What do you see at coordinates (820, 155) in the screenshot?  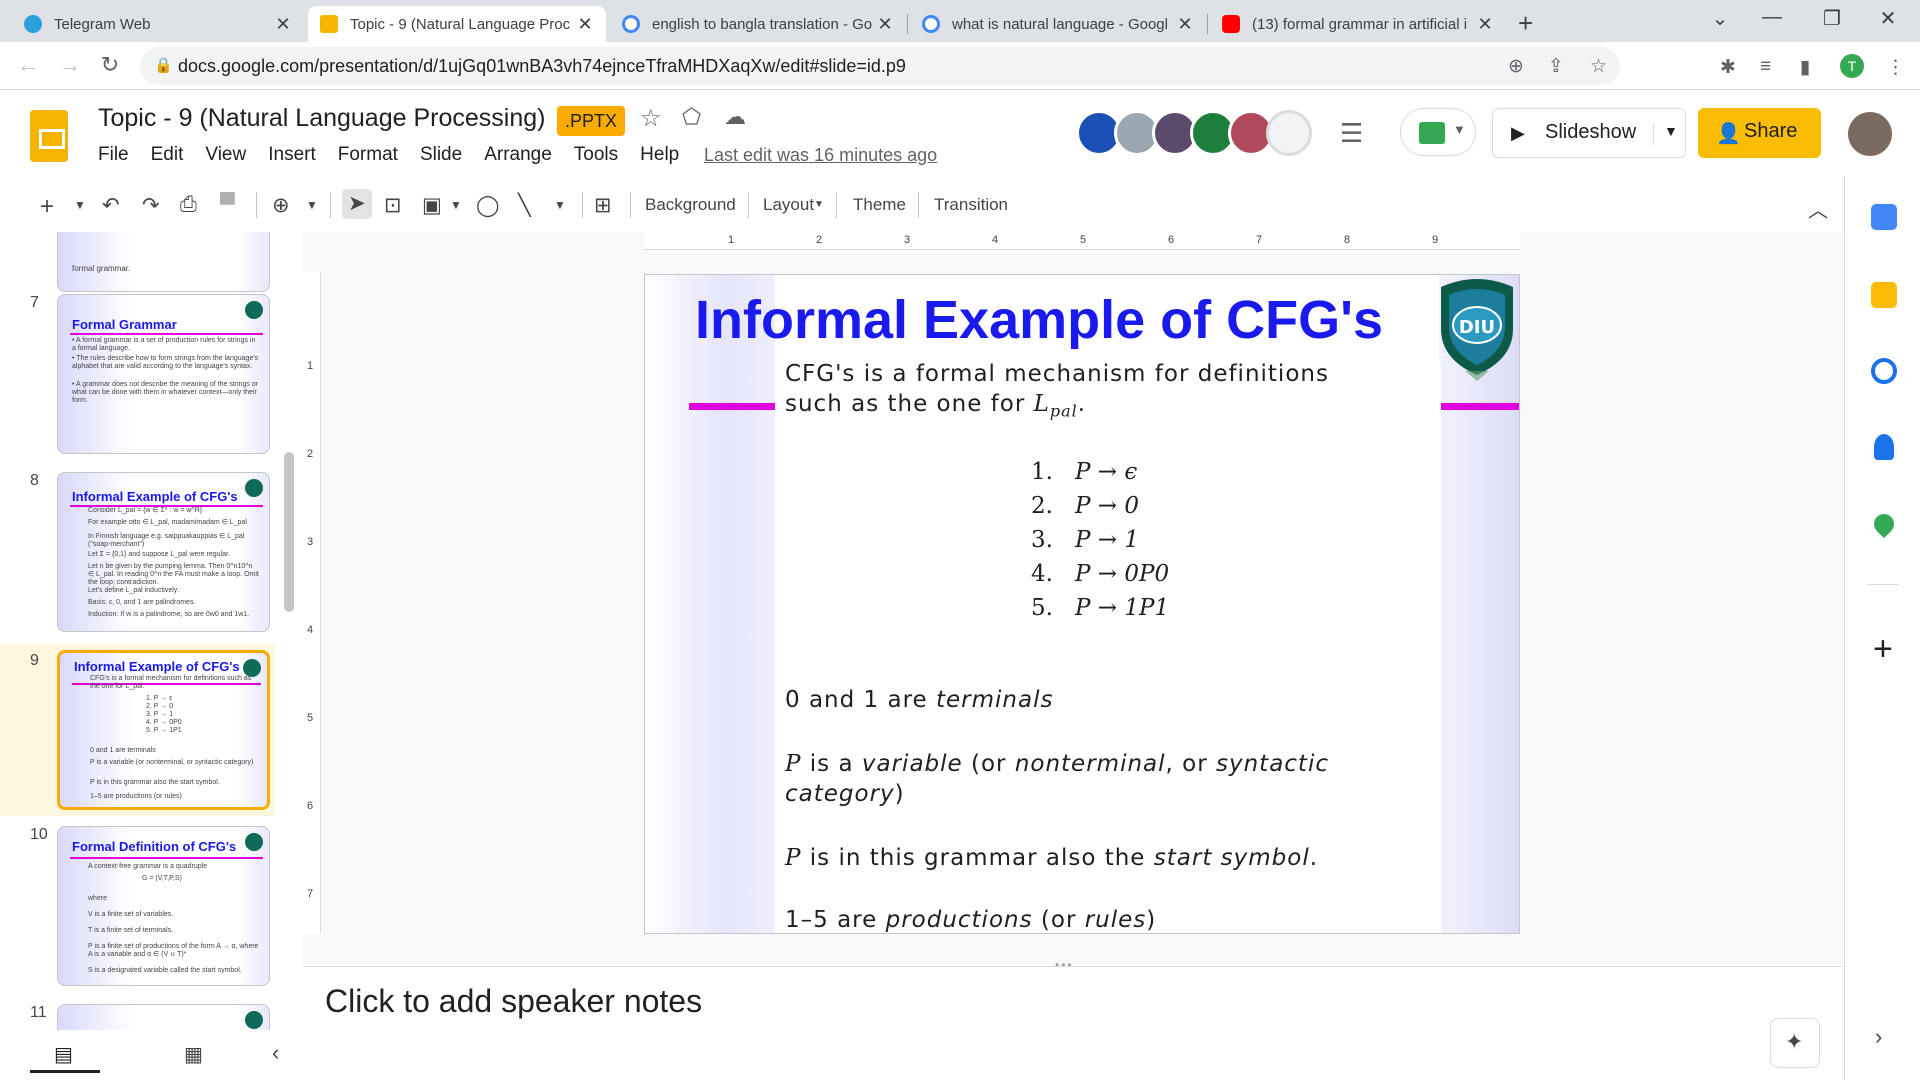 I see `last-edit-link: Last edit was 16 minutes ago` at bounding box center [820, 155].